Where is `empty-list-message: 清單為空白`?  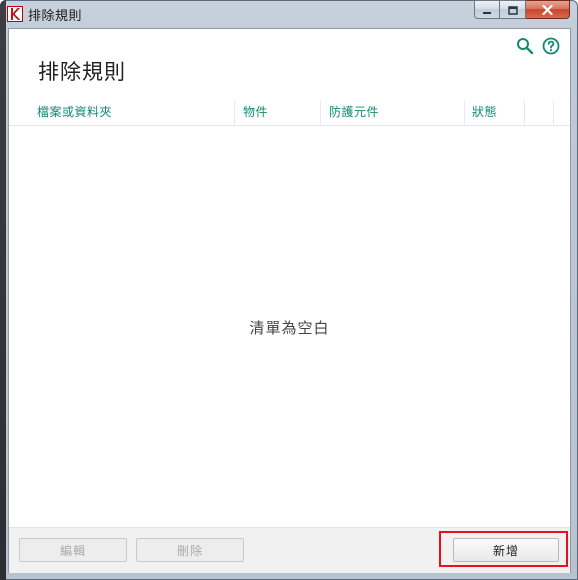
empty-list-message: 清單為空白 is located at coordinates (289, 328).